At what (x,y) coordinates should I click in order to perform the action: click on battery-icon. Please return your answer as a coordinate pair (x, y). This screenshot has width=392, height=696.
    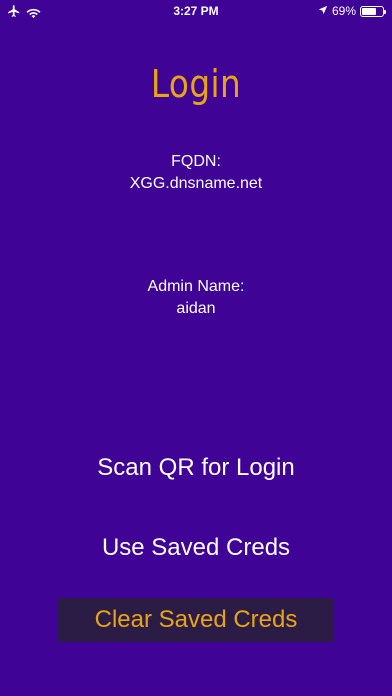
    Looking at the image, I should click on (373, 11).